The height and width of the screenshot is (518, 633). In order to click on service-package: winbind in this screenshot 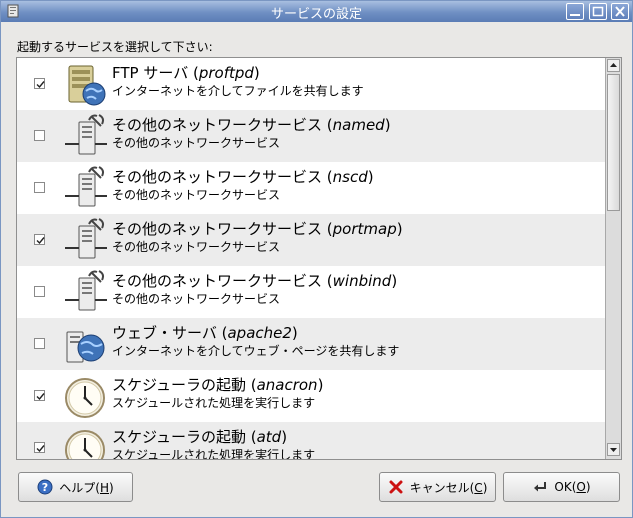, I will do `click(362, 281)`.